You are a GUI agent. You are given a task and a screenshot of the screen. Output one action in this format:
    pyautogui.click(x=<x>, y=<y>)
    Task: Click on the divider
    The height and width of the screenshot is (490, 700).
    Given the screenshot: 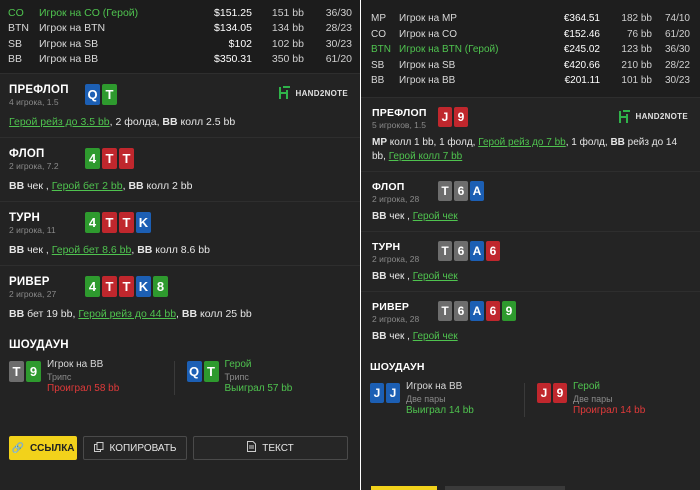 What is the action you would take?
    pyautogui.click(x=524, y=399)
    